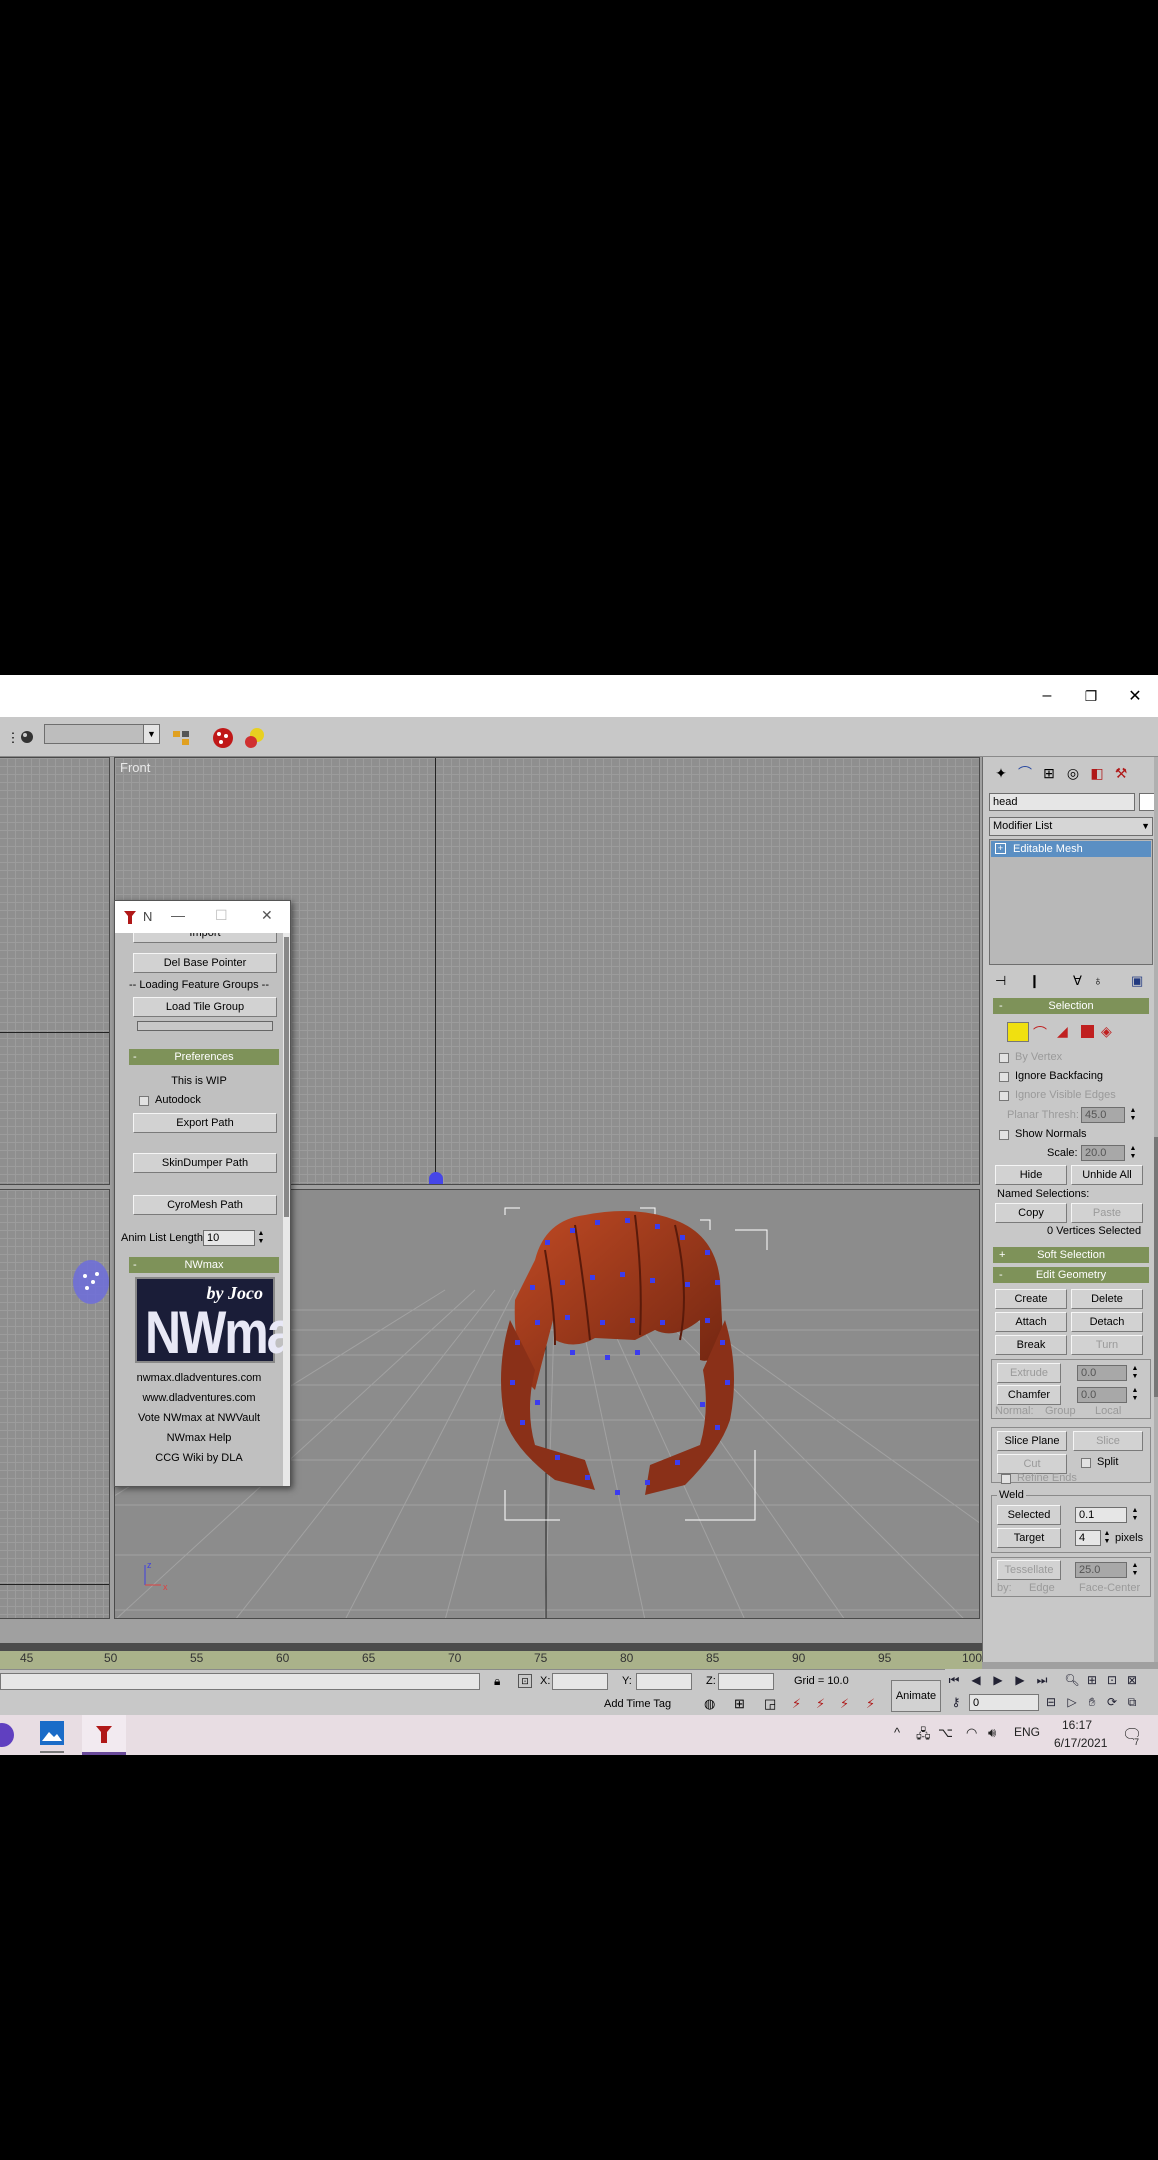 The image size is (1158, 2160). What do you see at coordinates (820, 1704) in the screenshot?
I see `percent-snap-icon: ⚡︎` at bounding box center [820, 1704].